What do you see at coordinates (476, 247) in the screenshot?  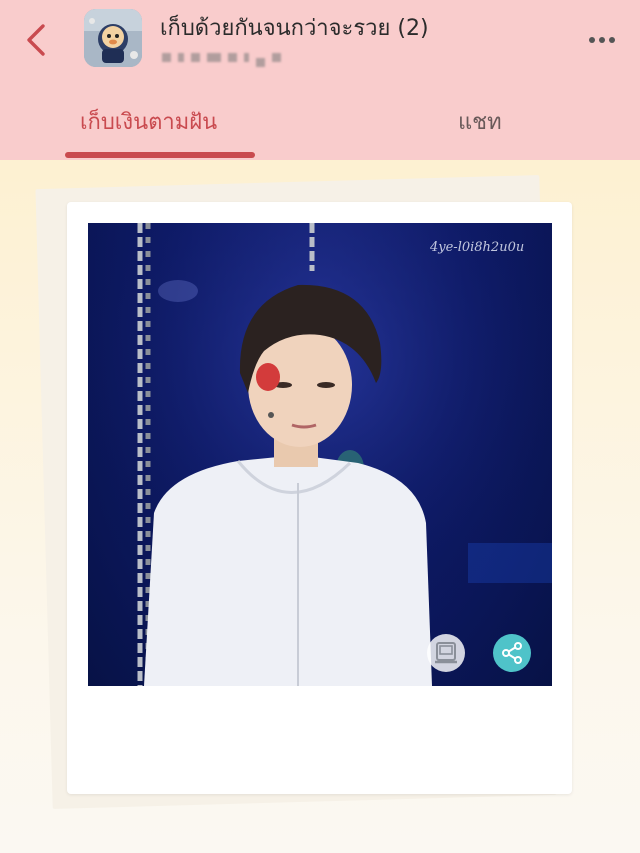 I see `photo-watermark: 4ye-l0i8h2u0u` at bounding box center [476, 247].